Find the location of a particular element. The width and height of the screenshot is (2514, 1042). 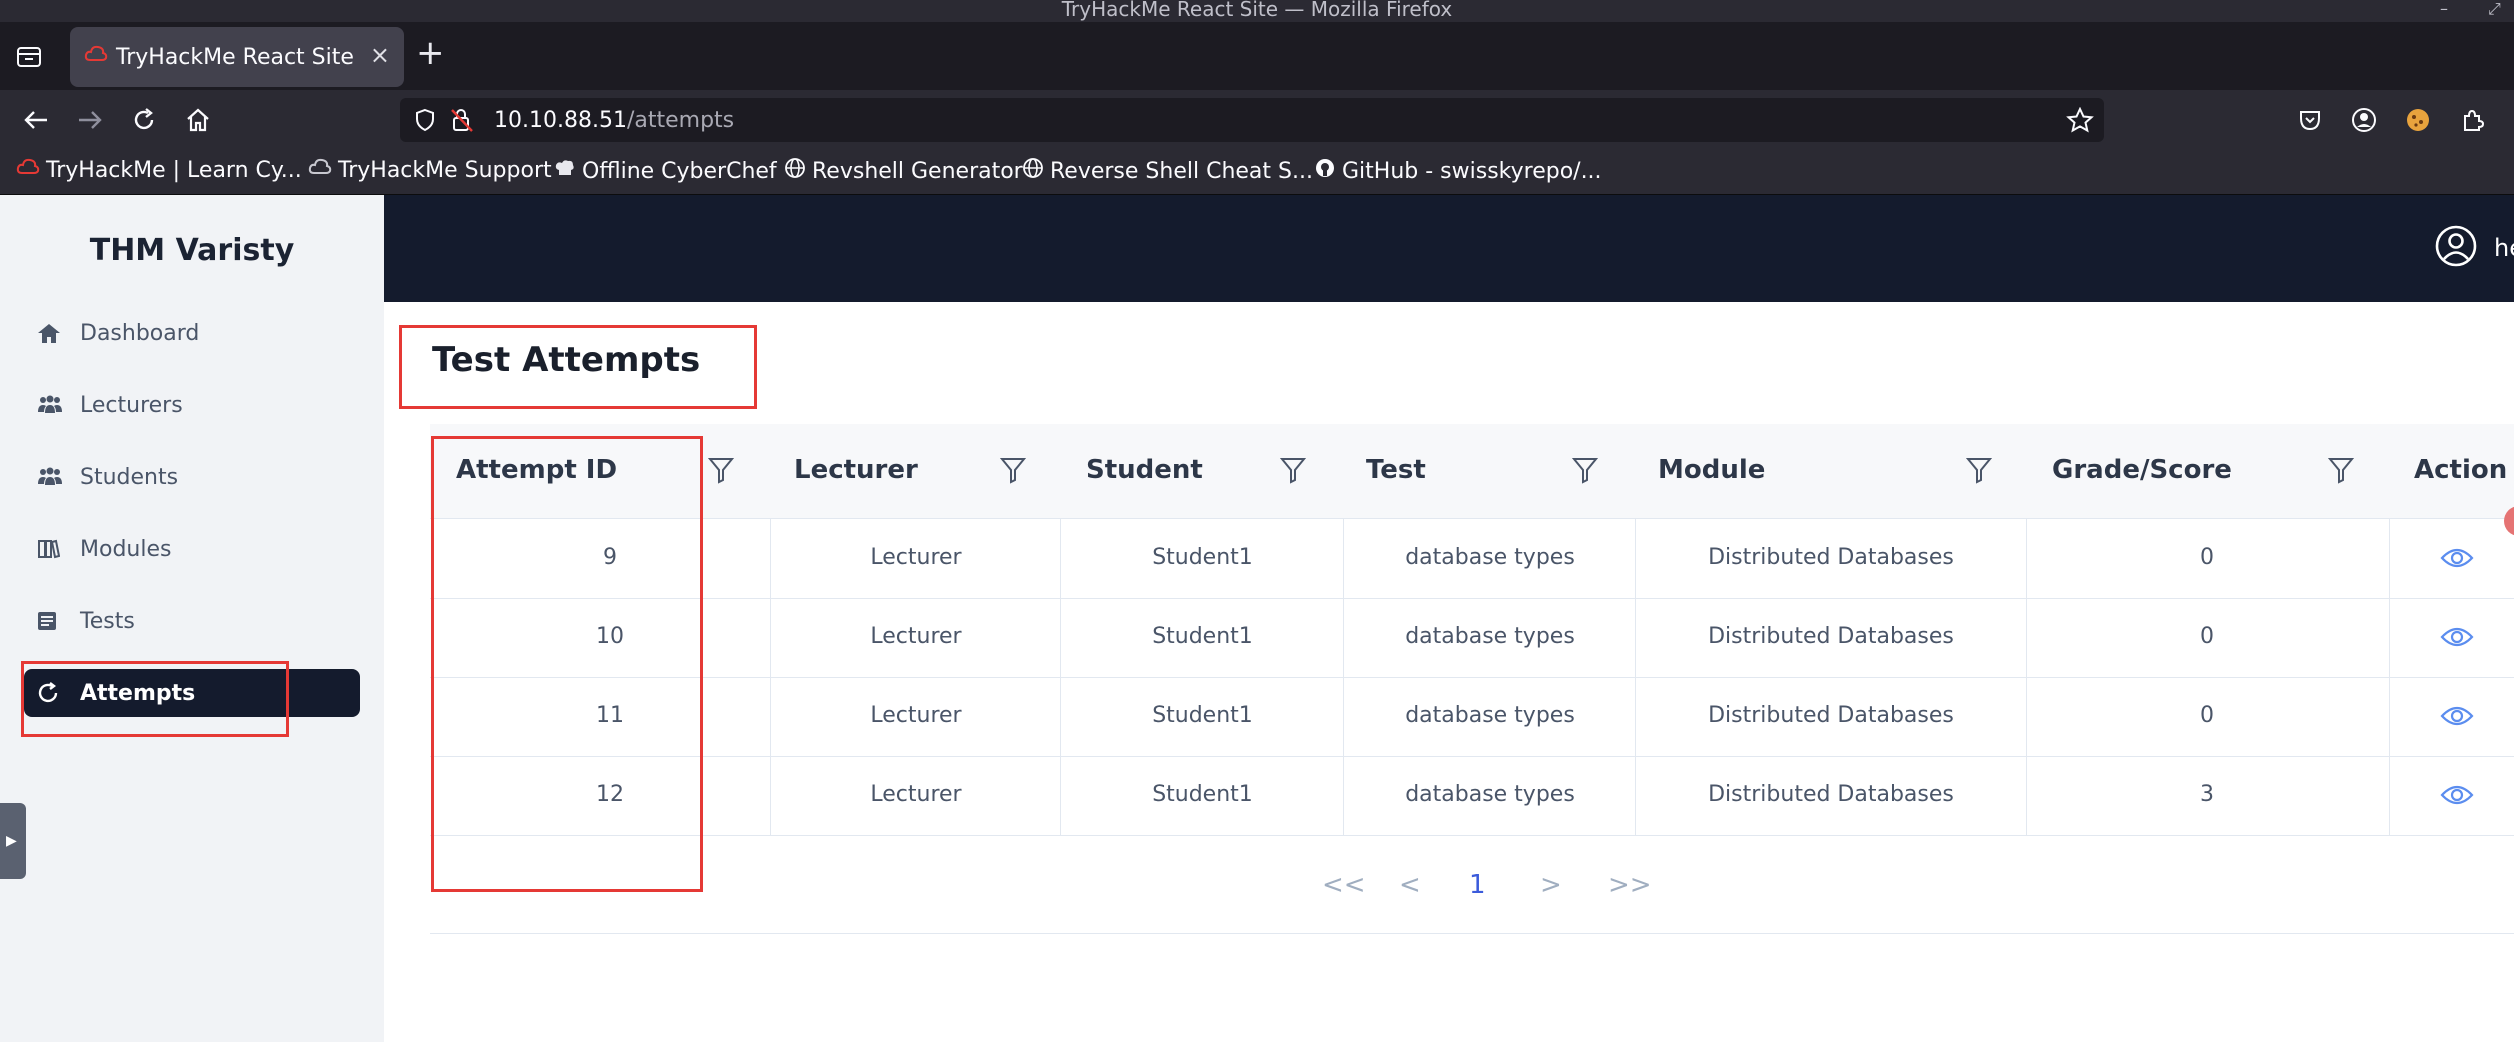

tab-overview-icon is located at coordinates (29, 57).